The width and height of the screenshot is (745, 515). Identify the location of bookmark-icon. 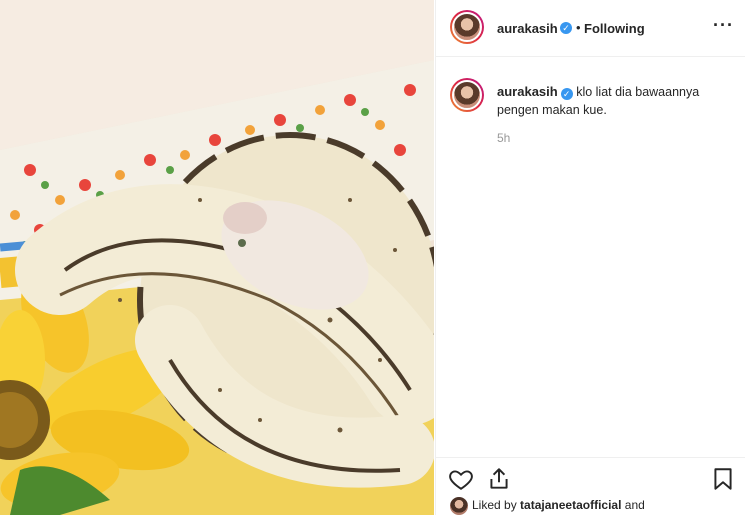
(723, 479).